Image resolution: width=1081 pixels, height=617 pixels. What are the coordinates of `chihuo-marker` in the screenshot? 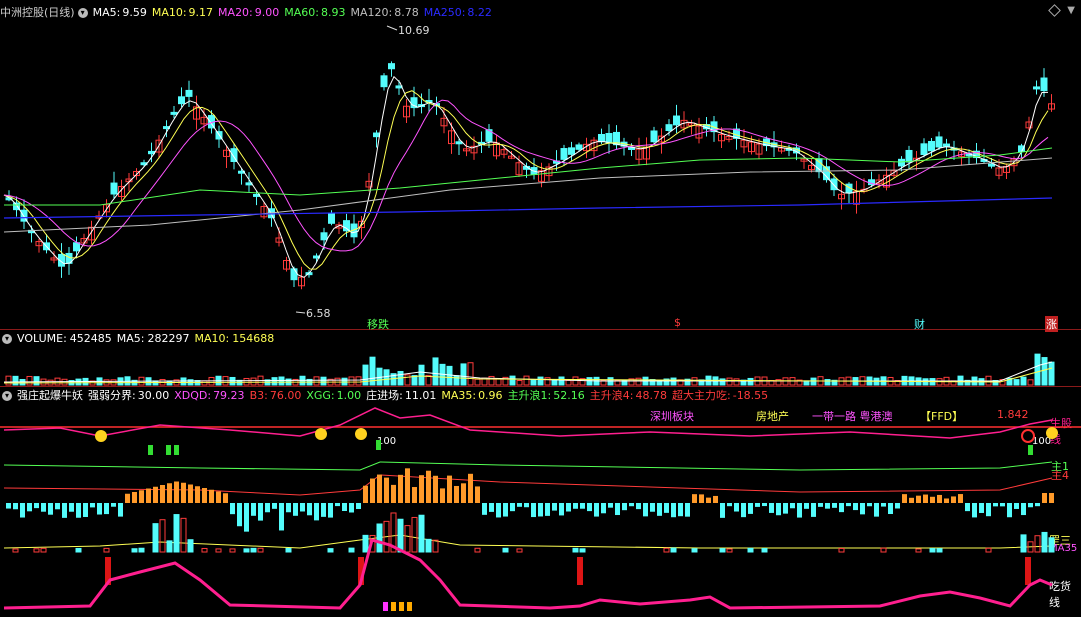 It's located at (580, 571).